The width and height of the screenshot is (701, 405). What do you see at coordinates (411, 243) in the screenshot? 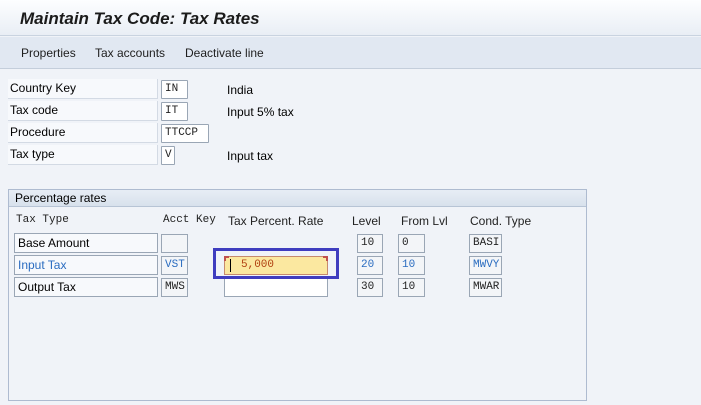
I see `row-from-lvl-base-amount: 0` at bounding box center [411, 243].